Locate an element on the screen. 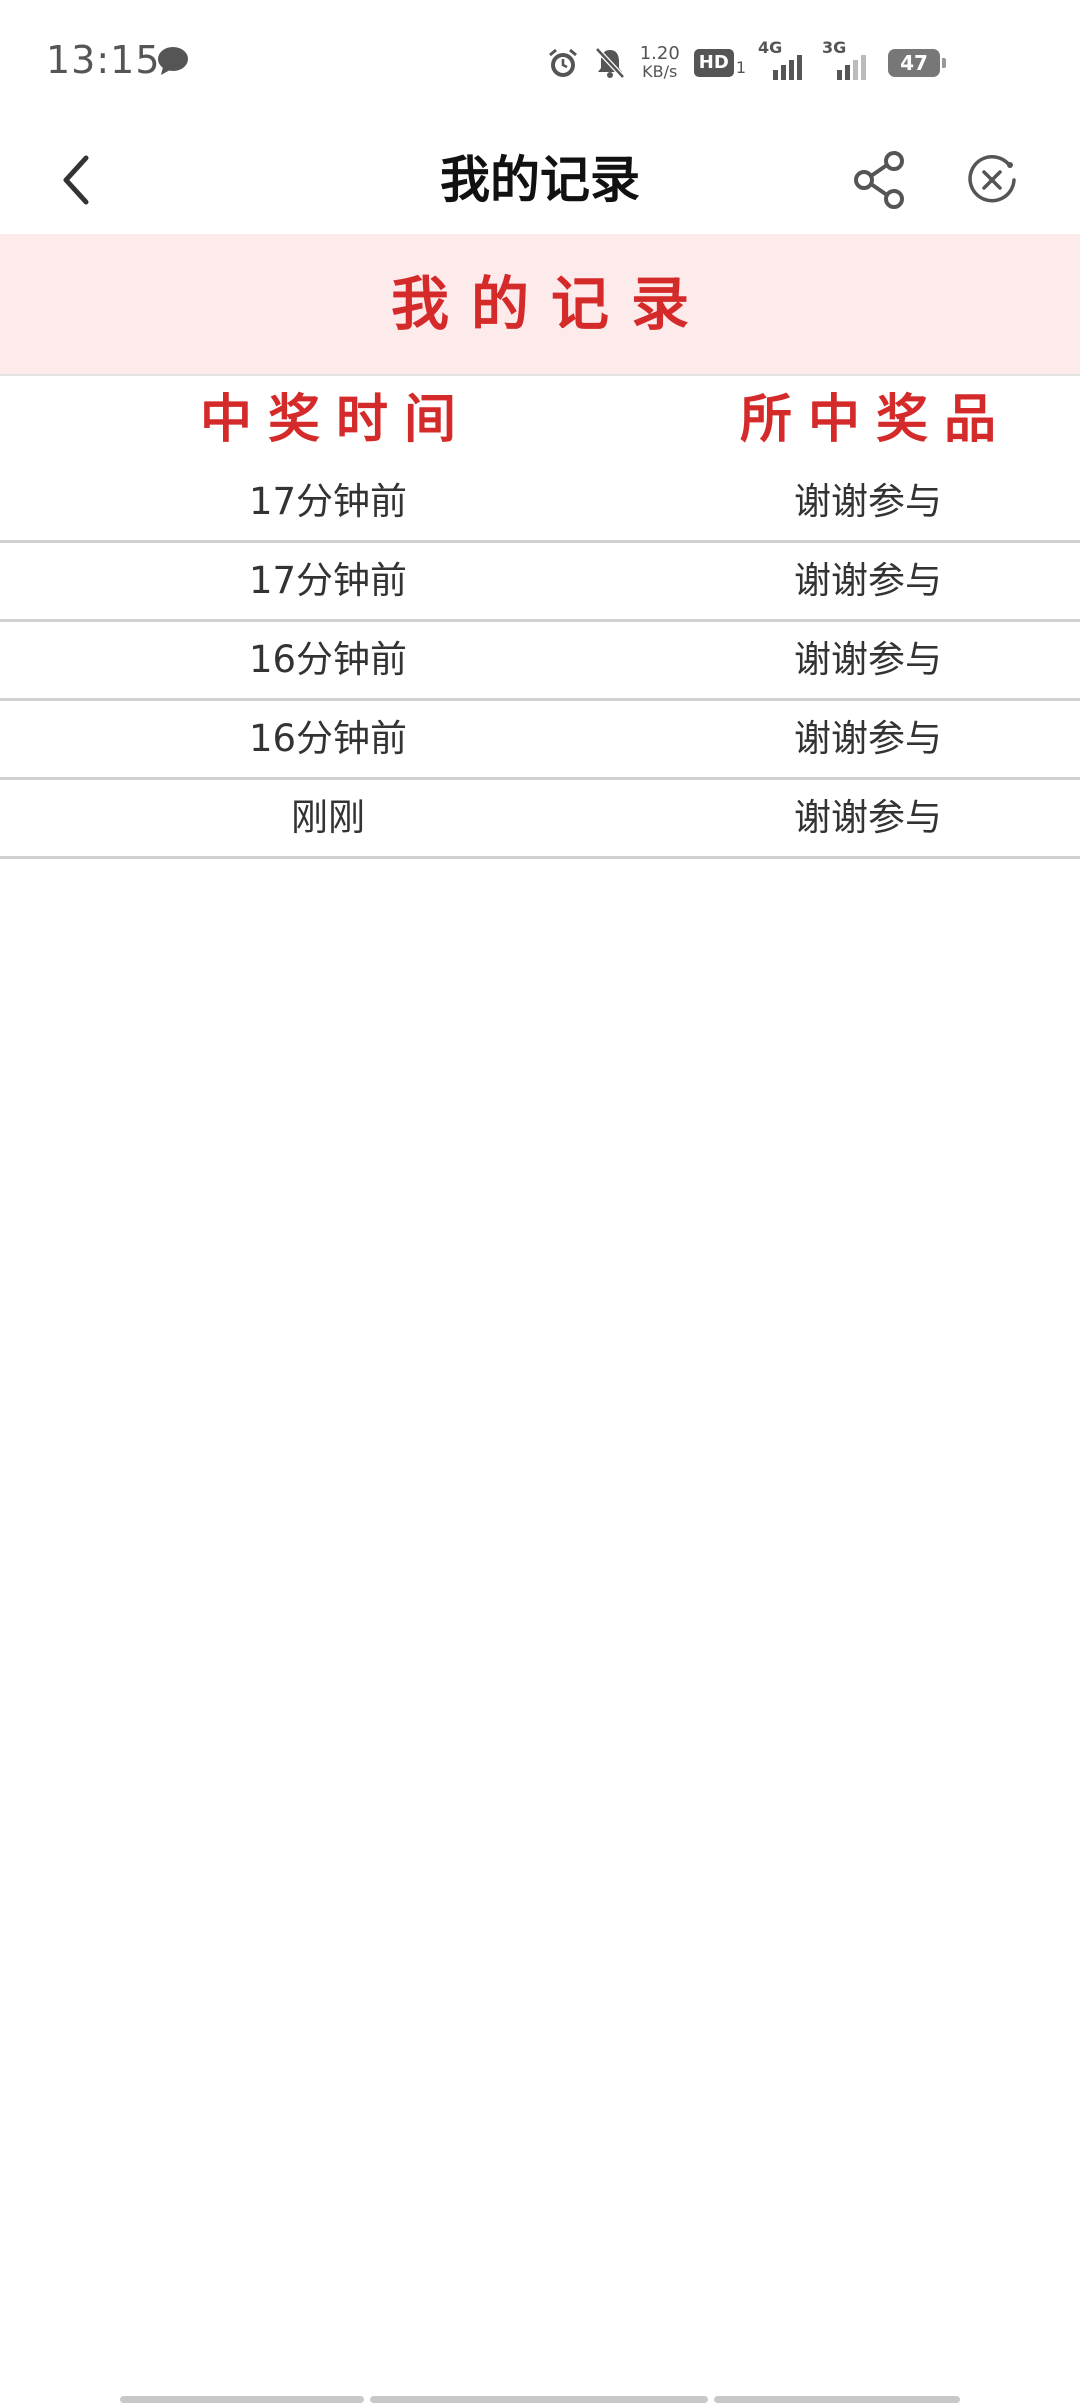  share-button is located at coordinates (880, 180).